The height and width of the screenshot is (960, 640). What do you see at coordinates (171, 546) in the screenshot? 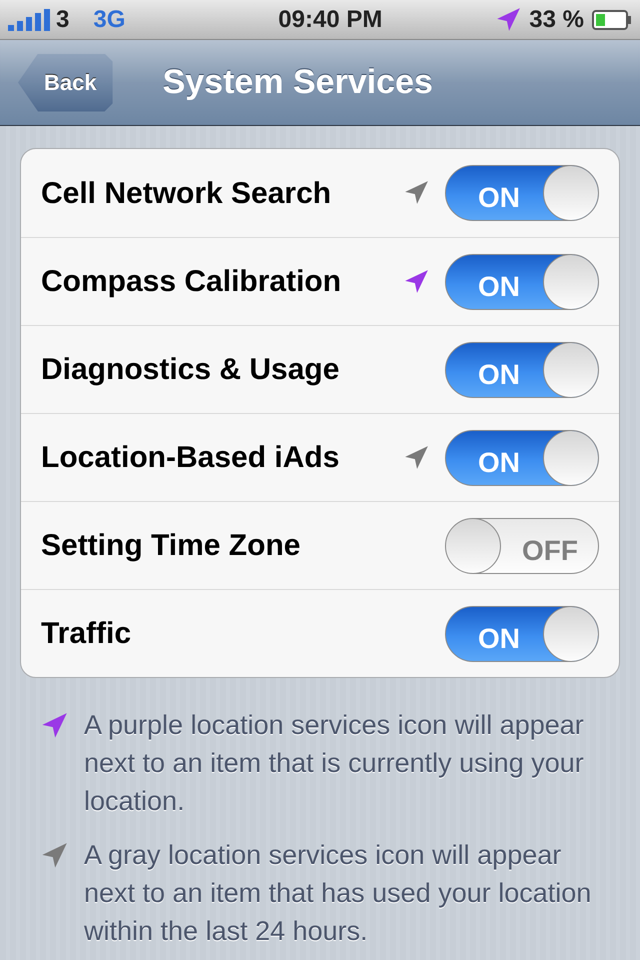
I see `setting-label: Setting Time Zone` at bounding box center [171, 546].